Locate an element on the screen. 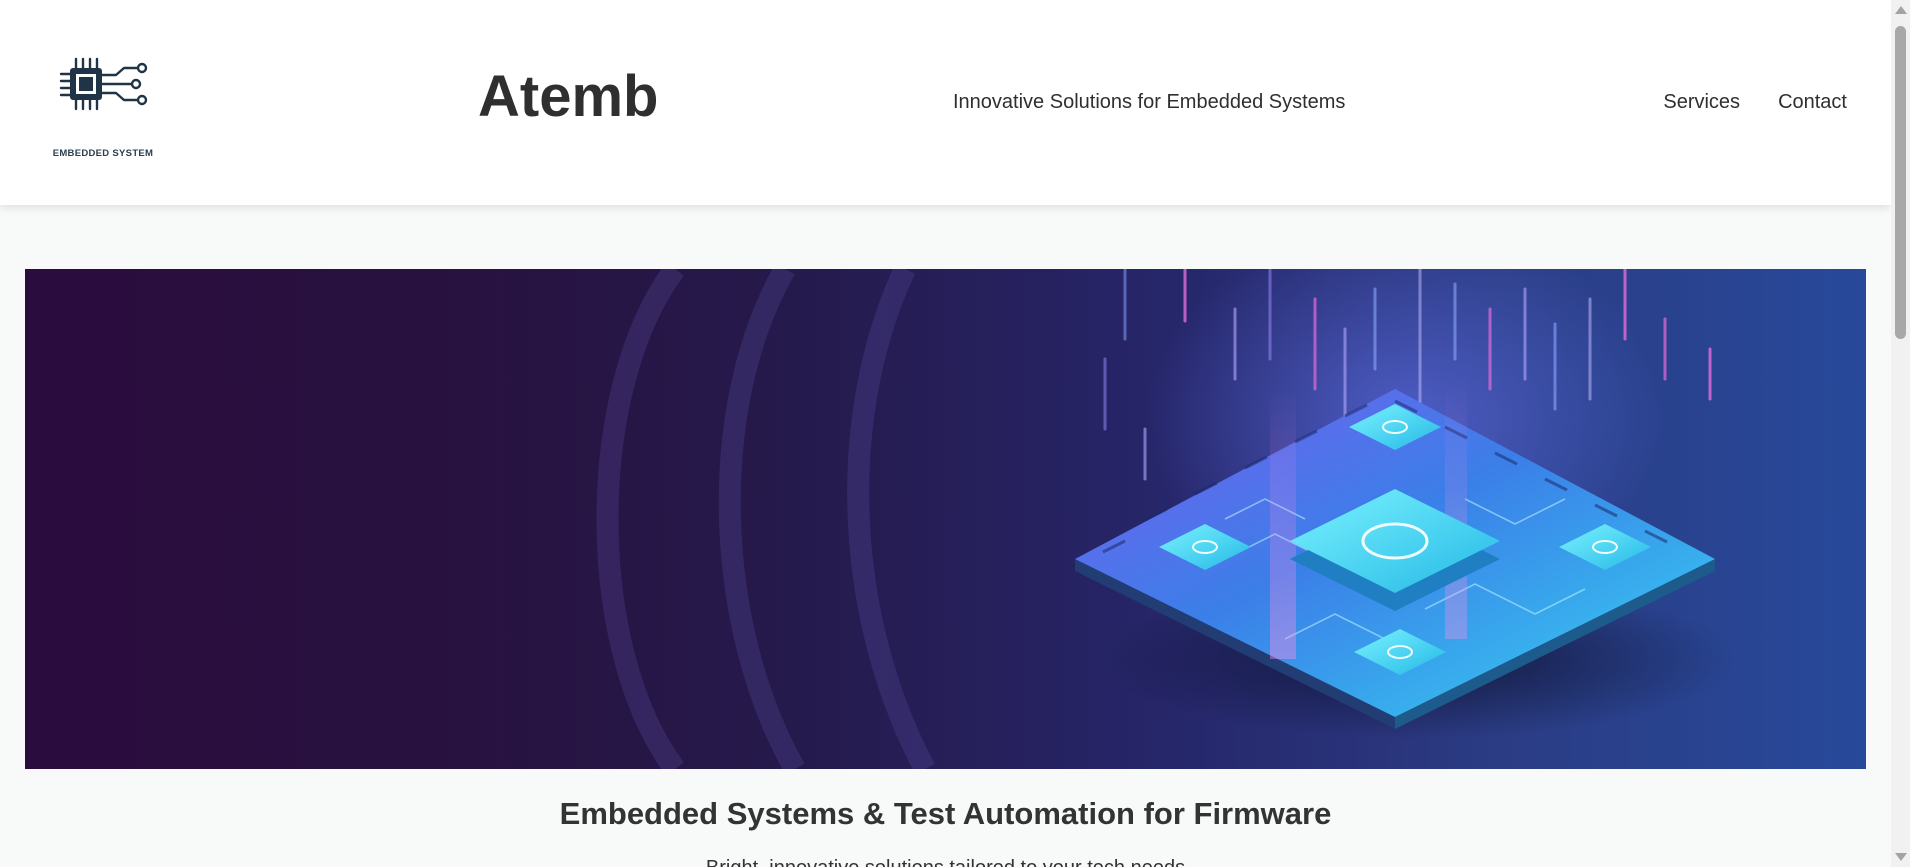  nav-link-contact: Contact is located at coordinates (1812, 102).